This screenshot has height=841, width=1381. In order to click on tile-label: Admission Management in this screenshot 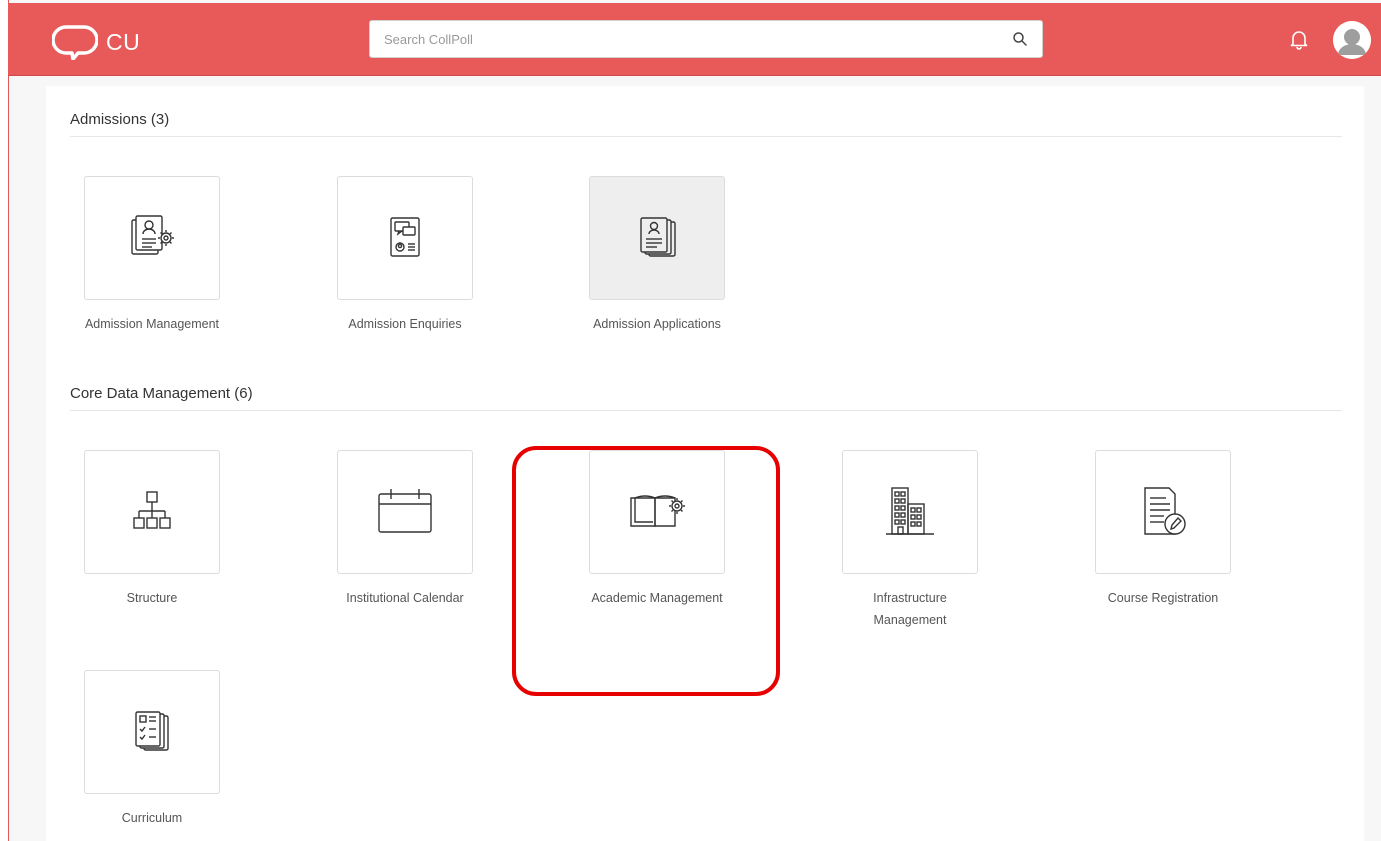, I will do `click(152, 324)`.